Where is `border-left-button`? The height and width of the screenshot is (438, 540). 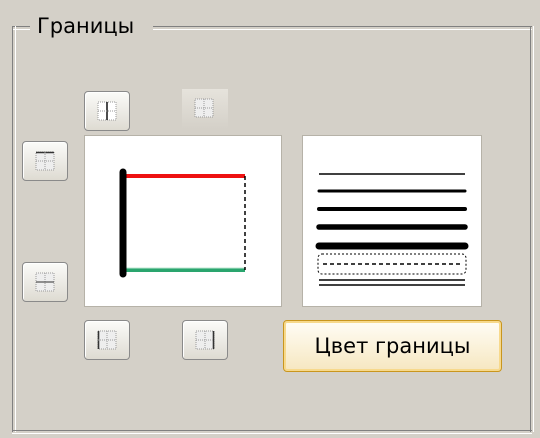
border-left-button is located at coordinates (107, 340).